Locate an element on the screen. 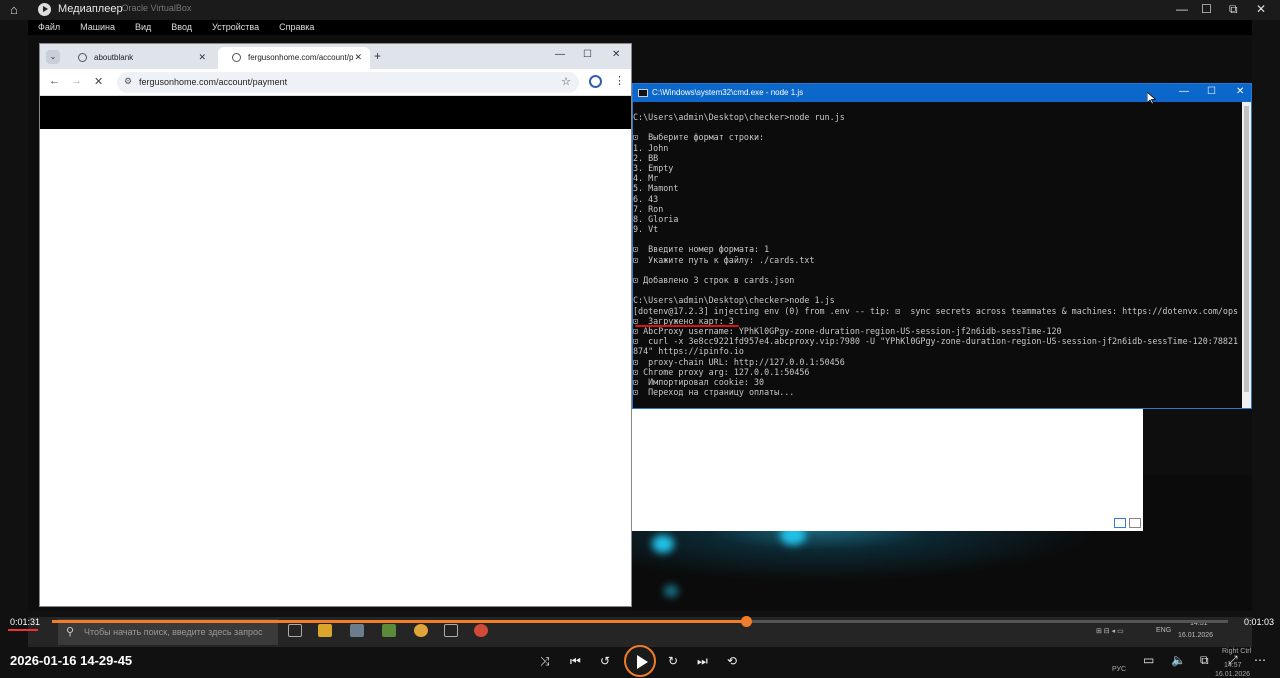  cmd-scrollbar is located at coordinates (1246, 255).